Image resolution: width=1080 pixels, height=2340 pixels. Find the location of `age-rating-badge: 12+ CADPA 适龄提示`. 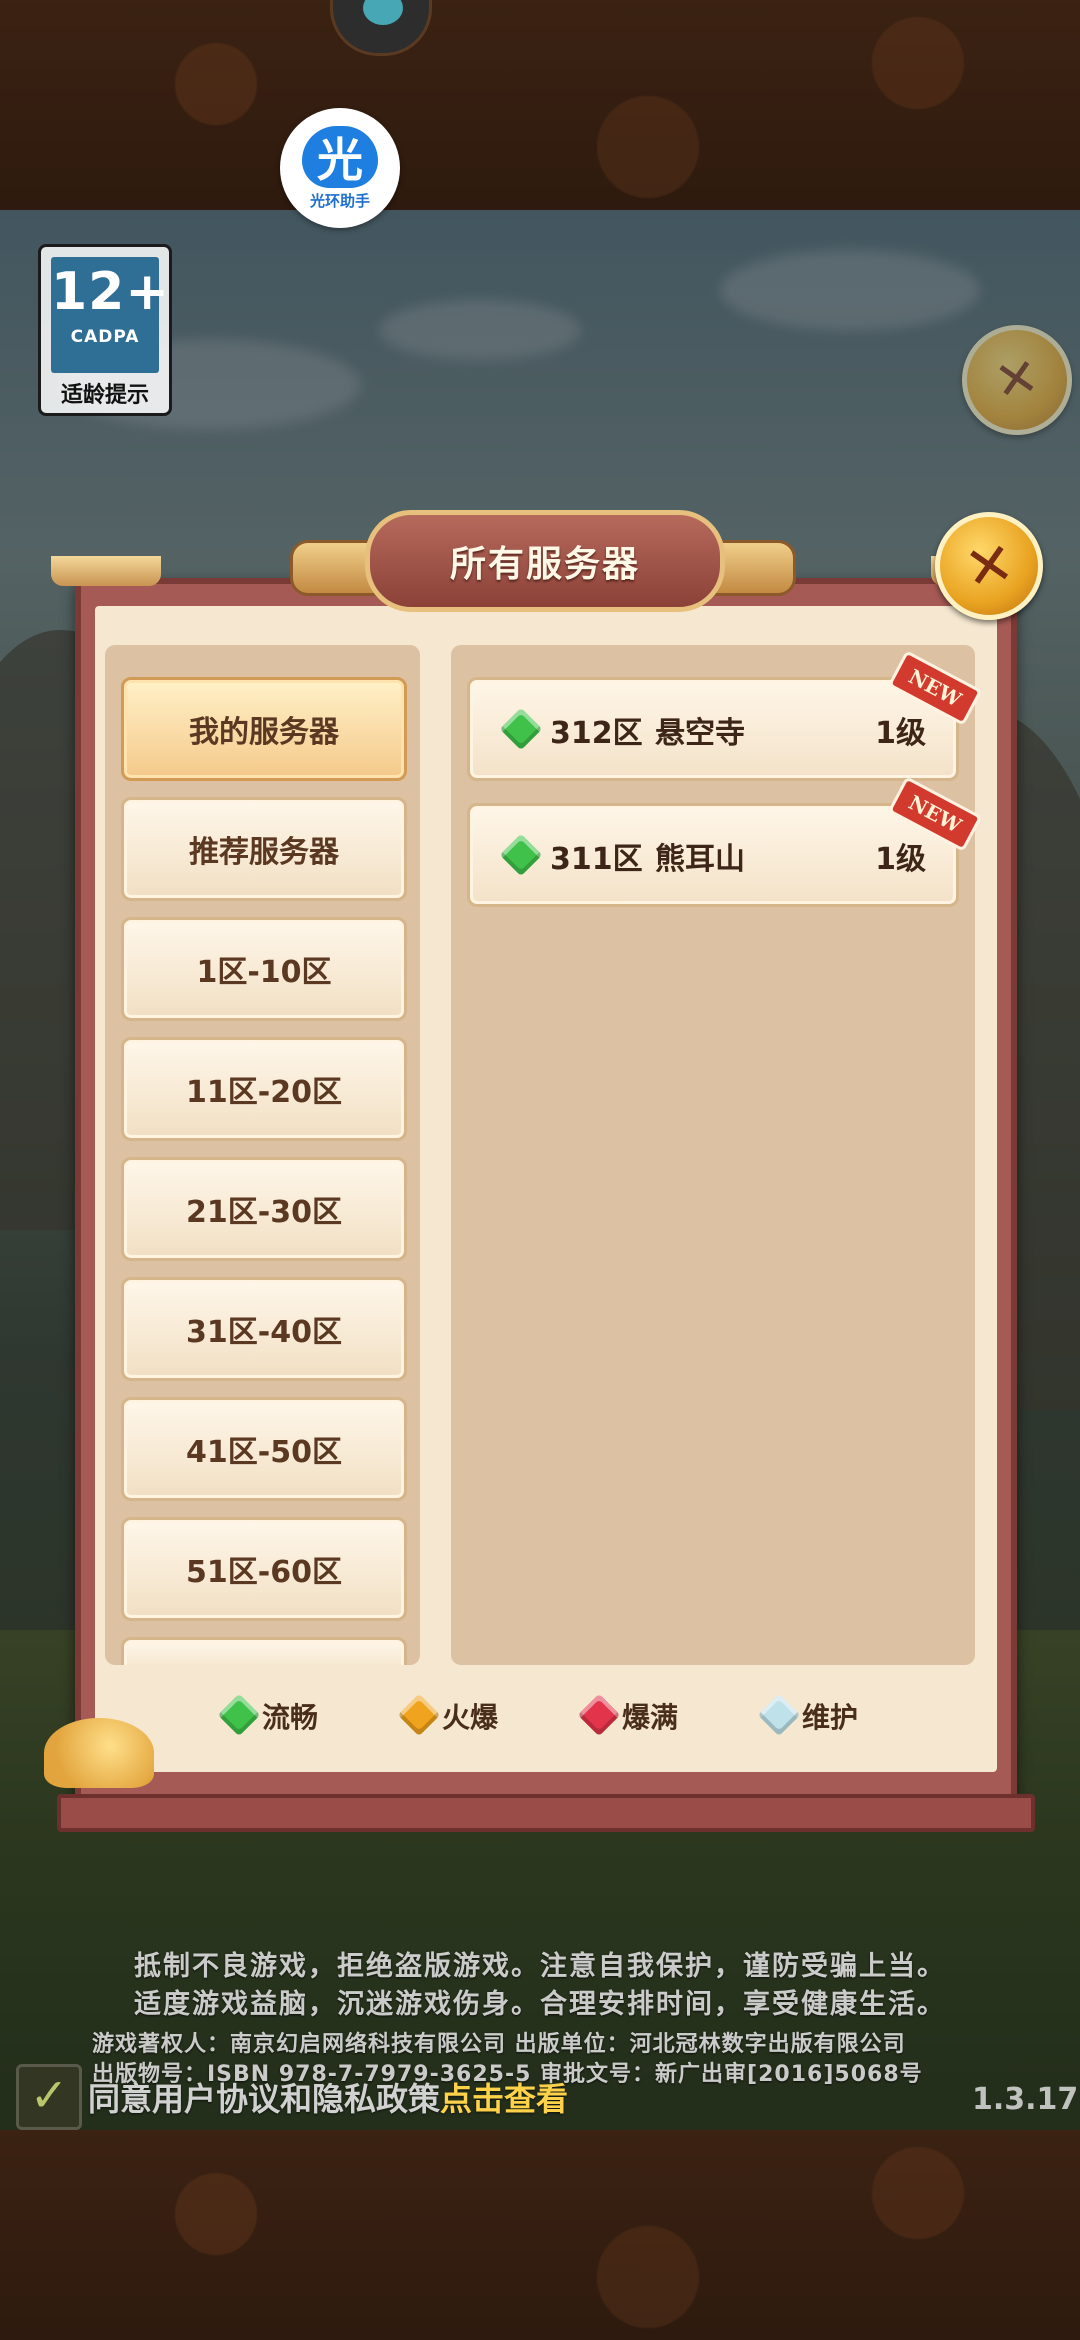

age-rating-badge: 12+ CADPA 适龄提示 is located at coordinates (105, 330).